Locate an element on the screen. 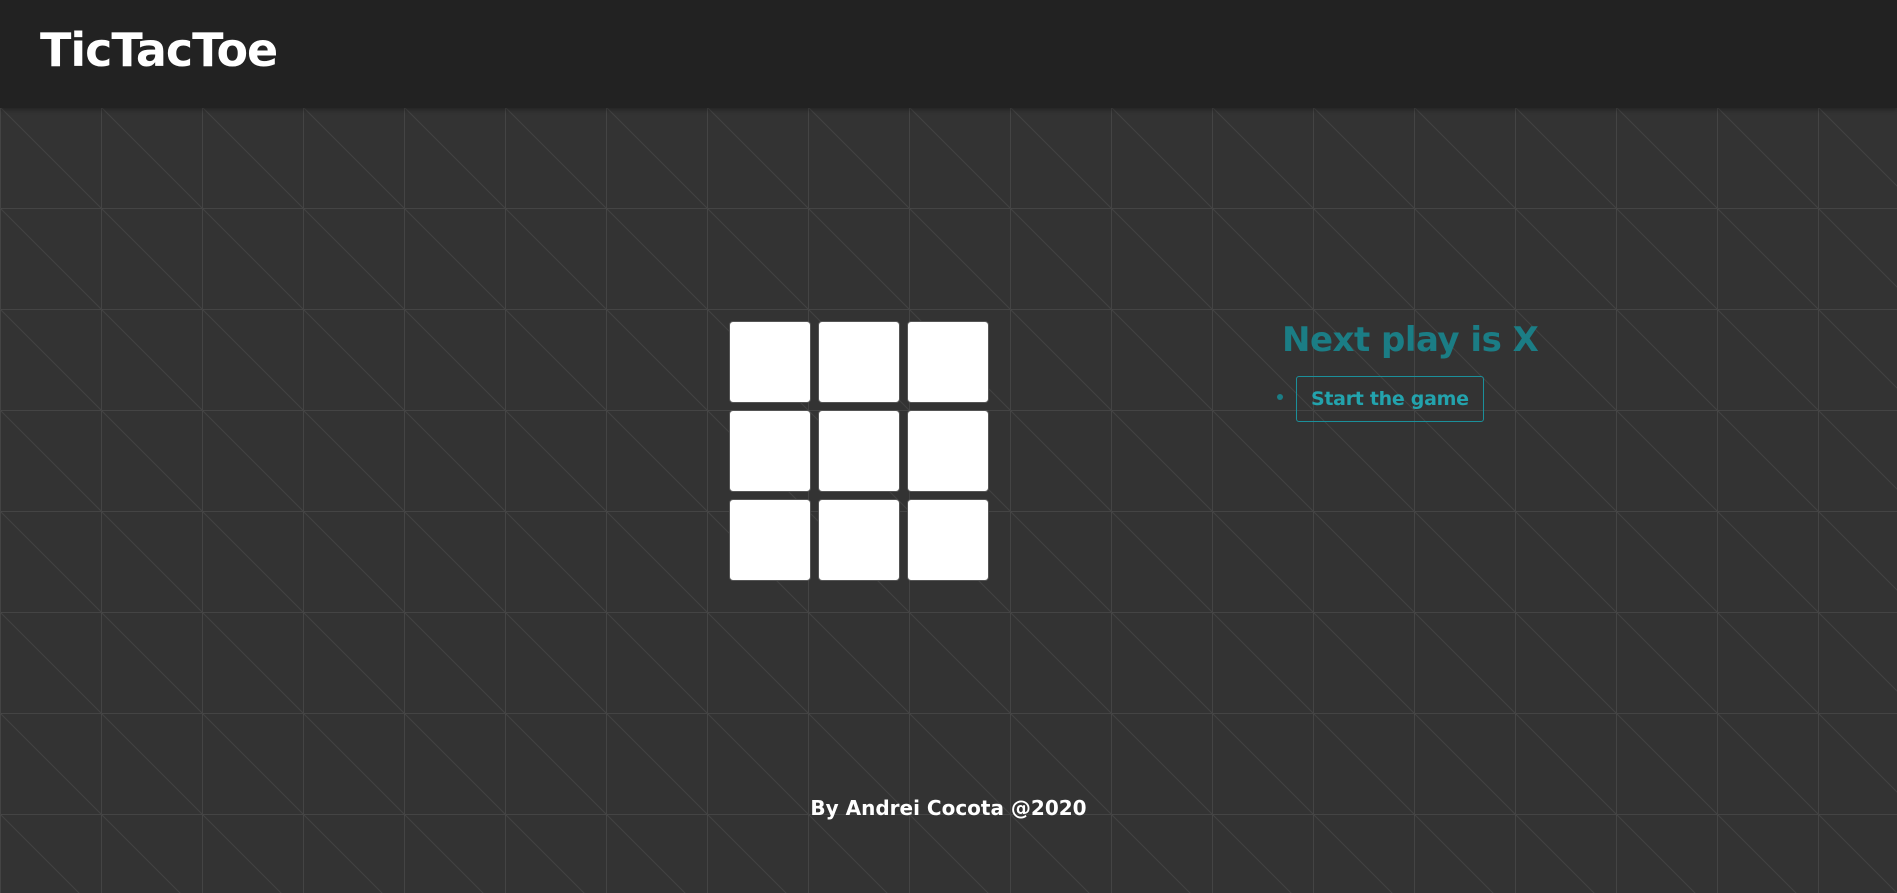 This screenshot has height=893, width=1897. app-logo-title: TicTacToe is located at coordinates (159, 50).